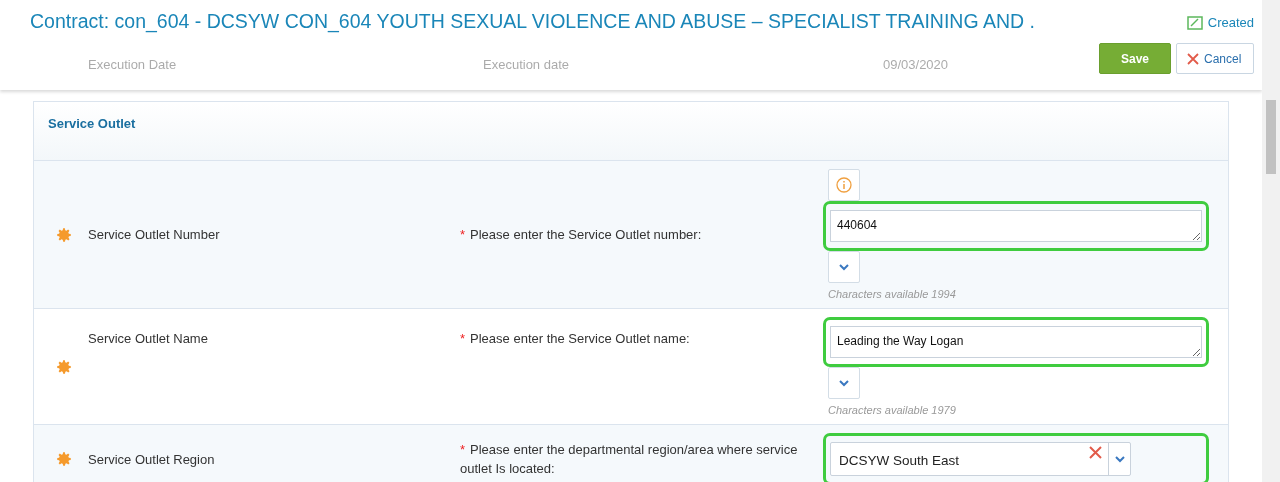 This screenshot has width=1280, height=482. I want to click on date-value: 09/03/2020, so click(916, 64).